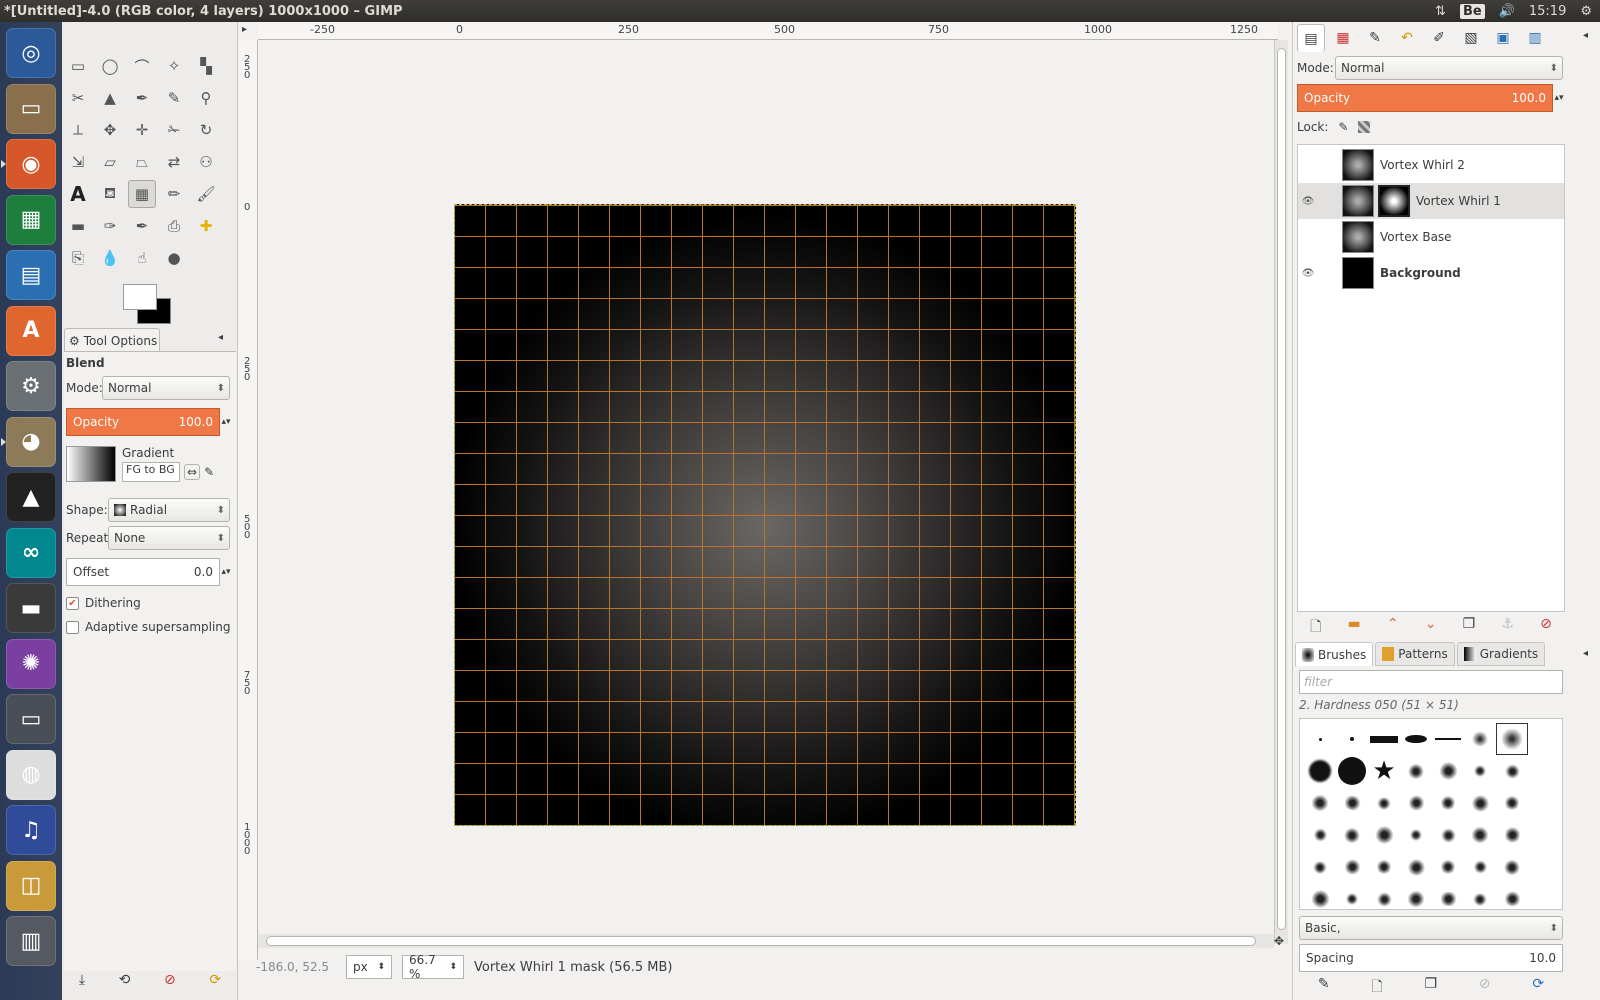 The height and width of the screenshot is (1000, 1600). I want to click on launcher-software-center-icon: A, so click(31, 330).